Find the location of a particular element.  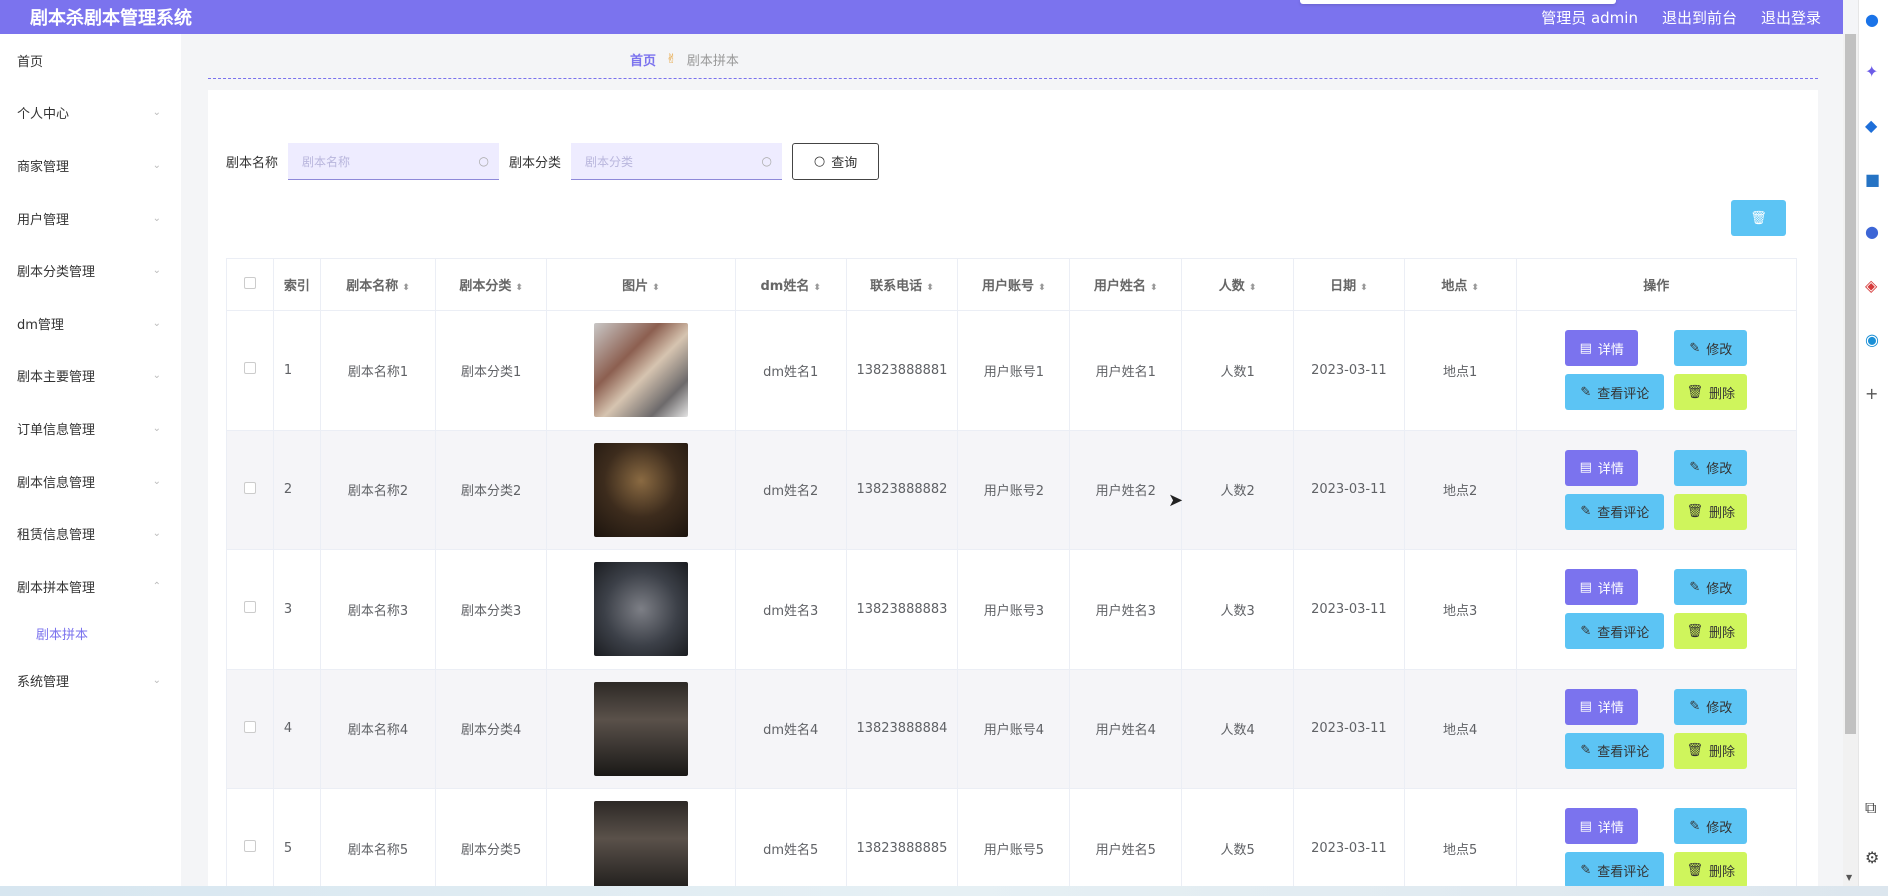

col-dm: dm姓名 ⬍ is located at coordinates (790, 284).